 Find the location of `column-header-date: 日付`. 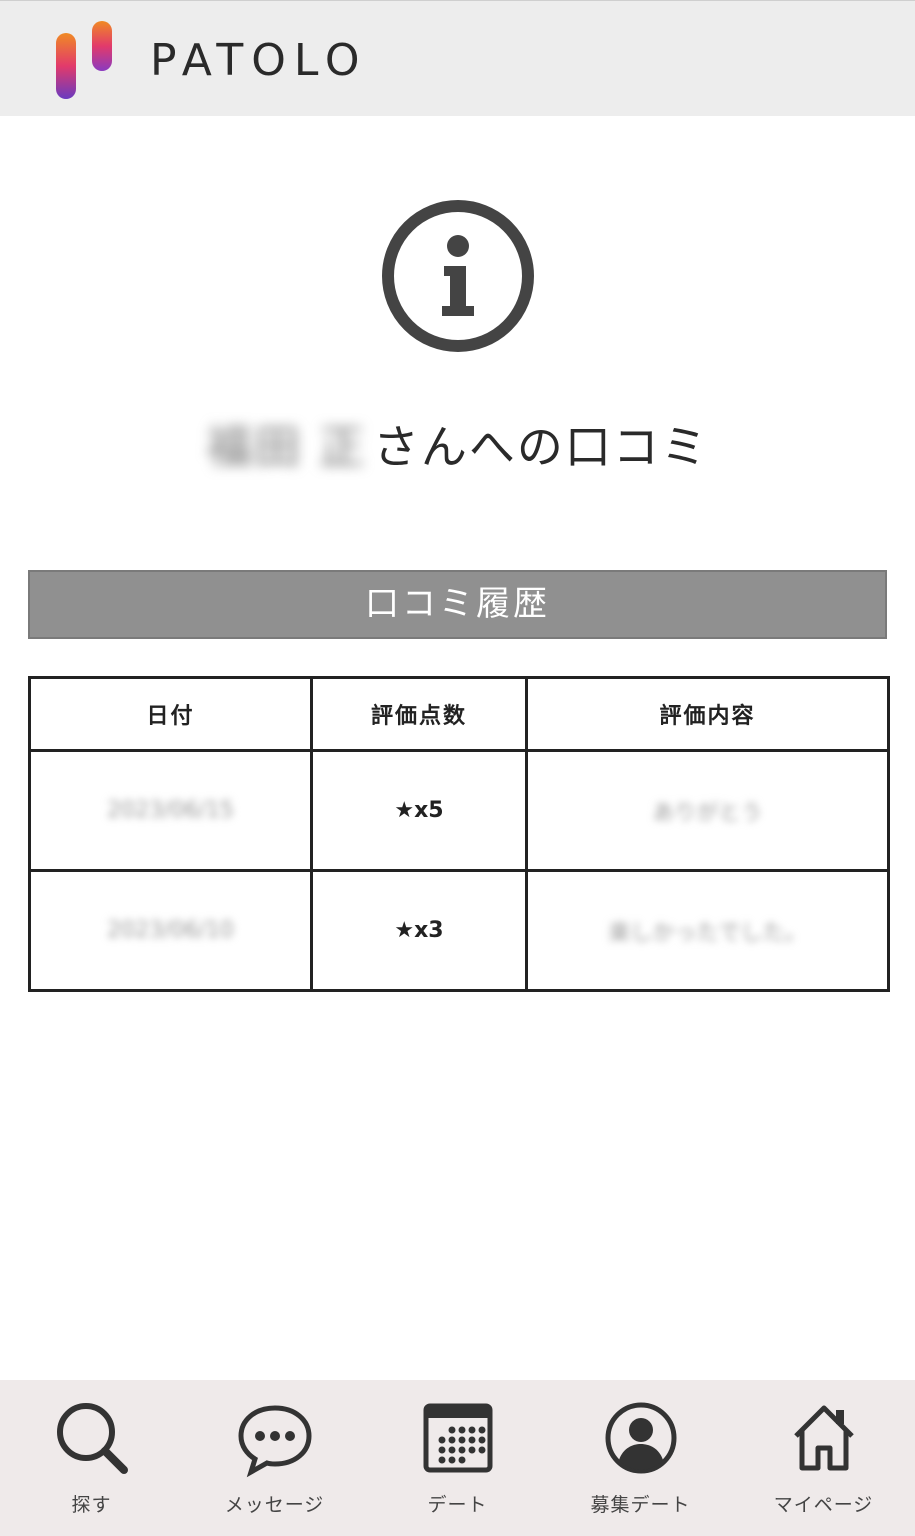

column-header-date: 日付 is located at coordinates (170, 714).